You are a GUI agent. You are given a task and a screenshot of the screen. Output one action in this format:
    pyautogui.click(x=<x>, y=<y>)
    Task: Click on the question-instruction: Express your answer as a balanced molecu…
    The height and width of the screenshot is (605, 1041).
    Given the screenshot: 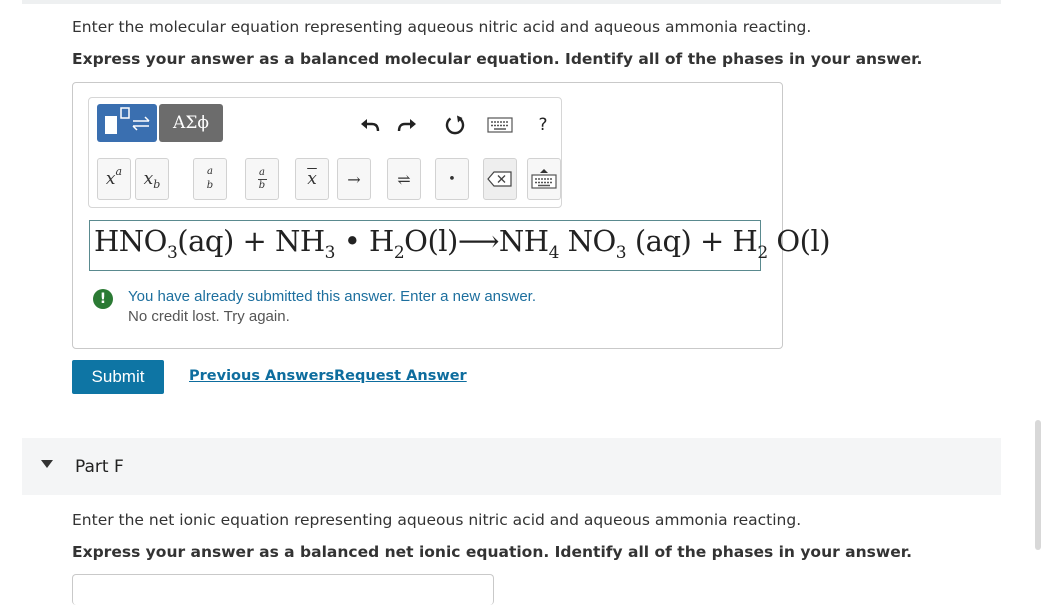 What is the action you would take?
    pyautogui.click(x=497, y=59)
    